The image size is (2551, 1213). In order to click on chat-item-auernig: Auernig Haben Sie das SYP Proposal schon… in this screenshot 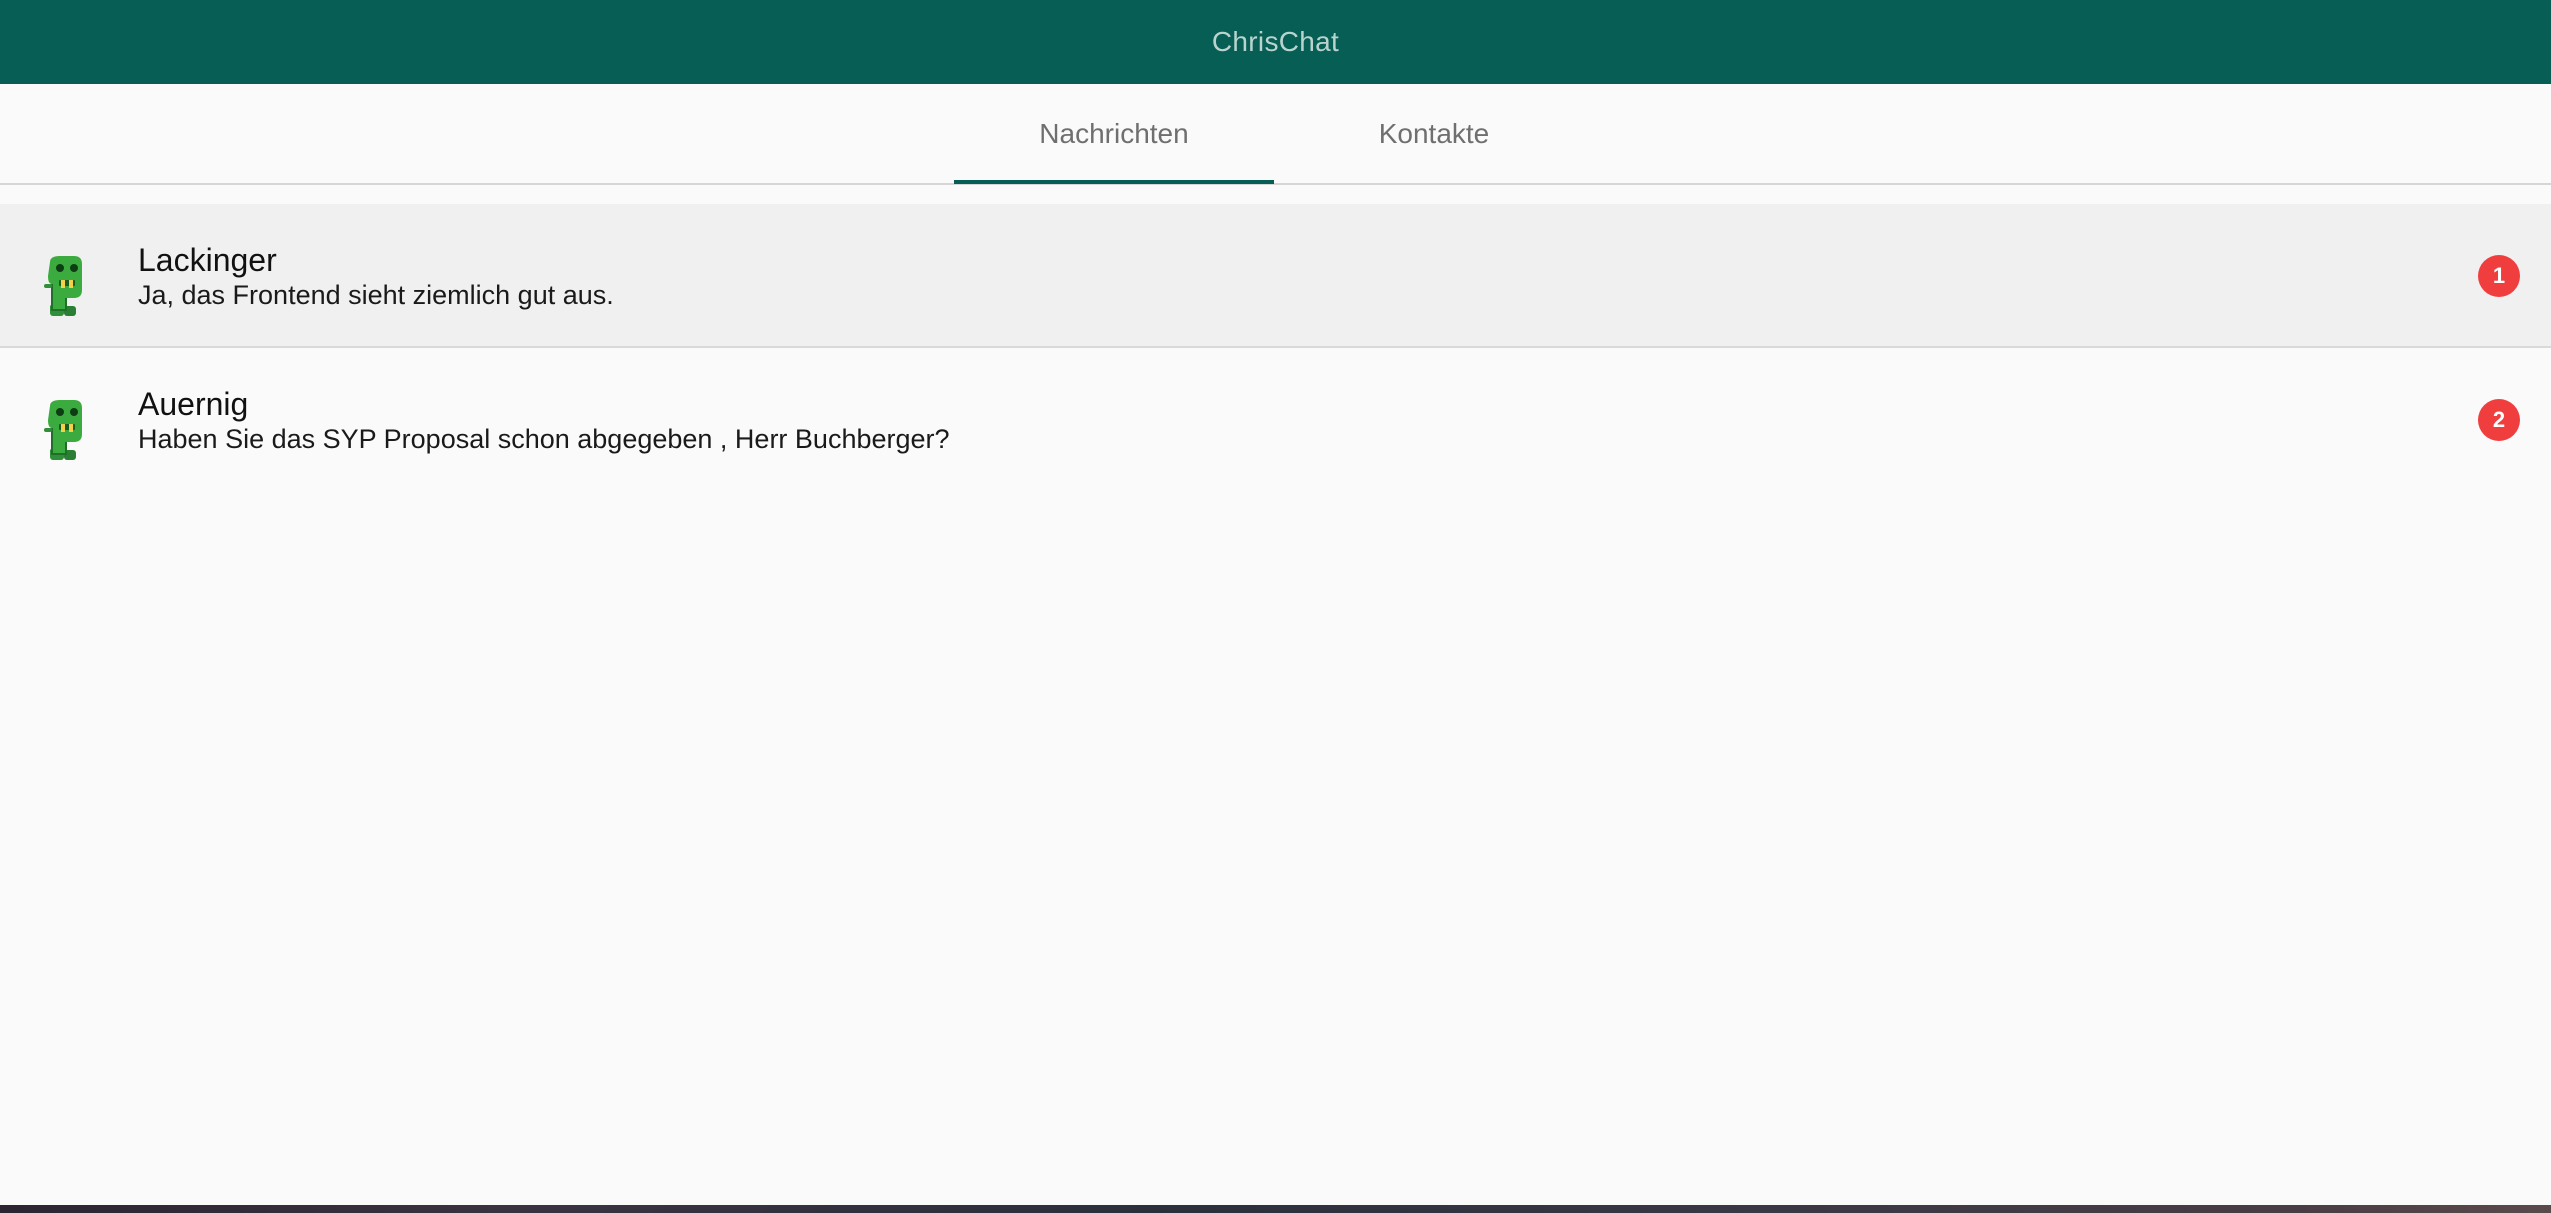, I will do `click(1275, 421)`.